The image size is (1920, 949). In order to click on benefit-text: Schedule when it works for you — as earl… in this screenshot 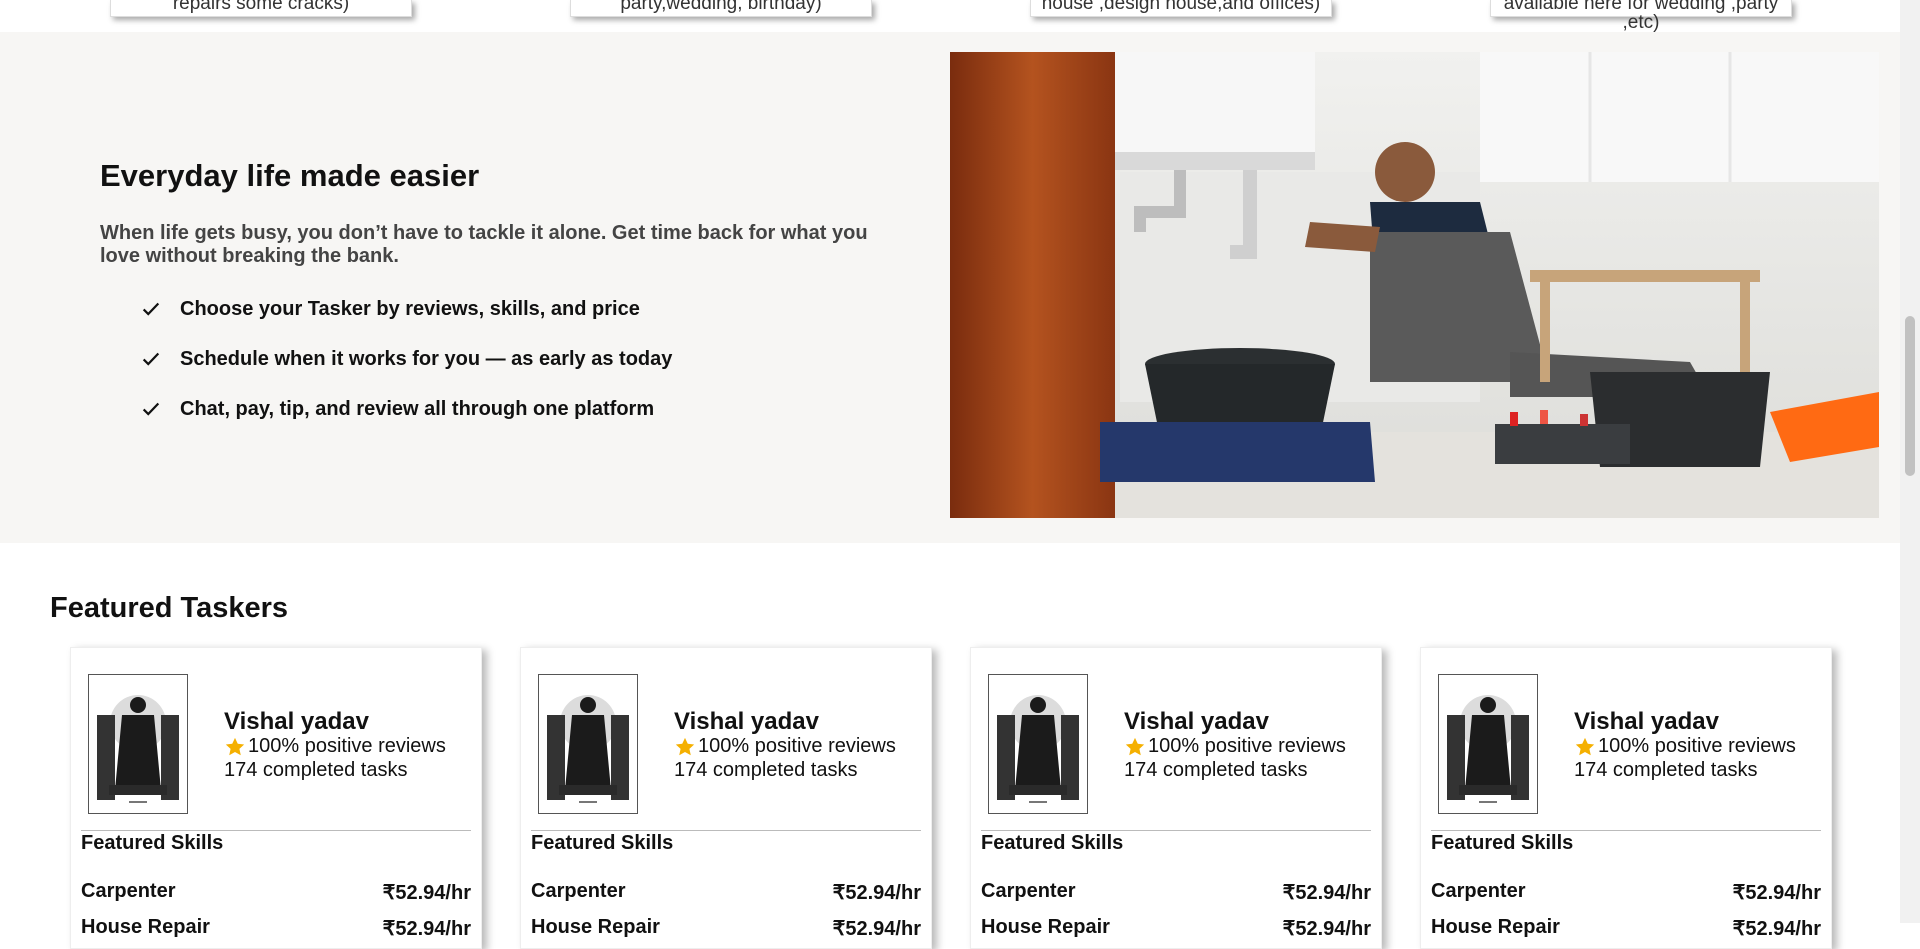, I will do `click(426, 358)`.